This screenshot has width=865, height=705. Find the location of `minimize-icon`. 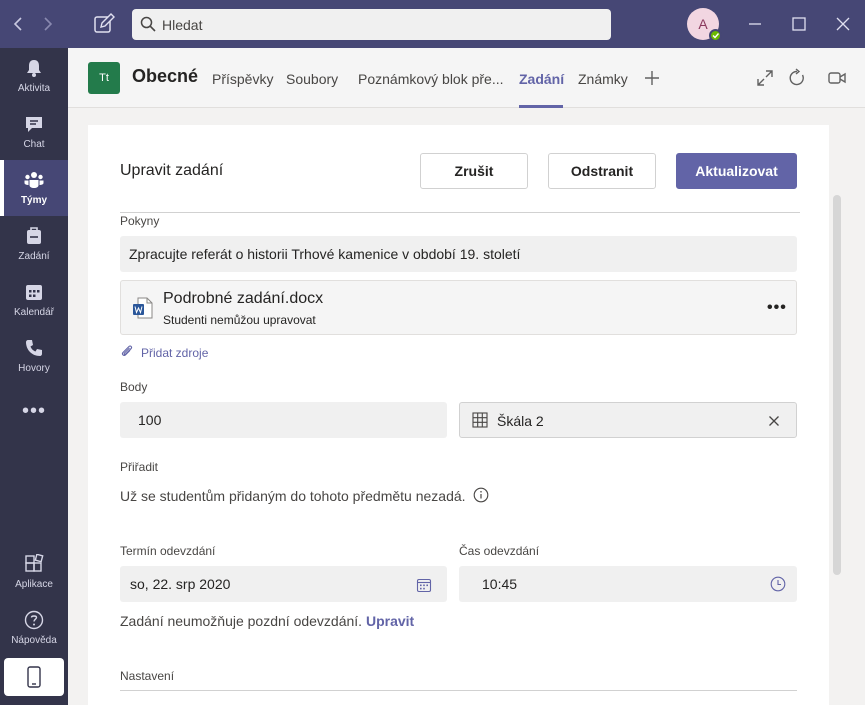

minimize-icon is located at coordinates (755, 24).